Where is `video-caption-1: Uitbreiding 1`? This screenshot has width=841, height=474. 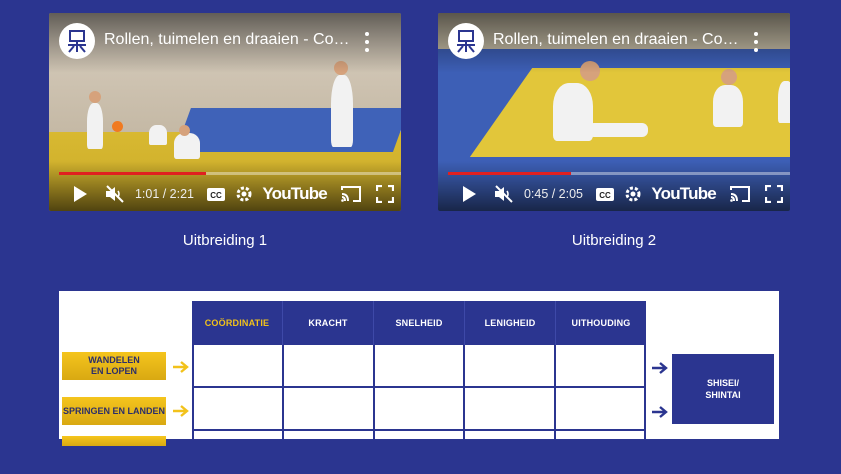 video-caption-1: Uitbreiding 1 is located at coordinates (225, 240).